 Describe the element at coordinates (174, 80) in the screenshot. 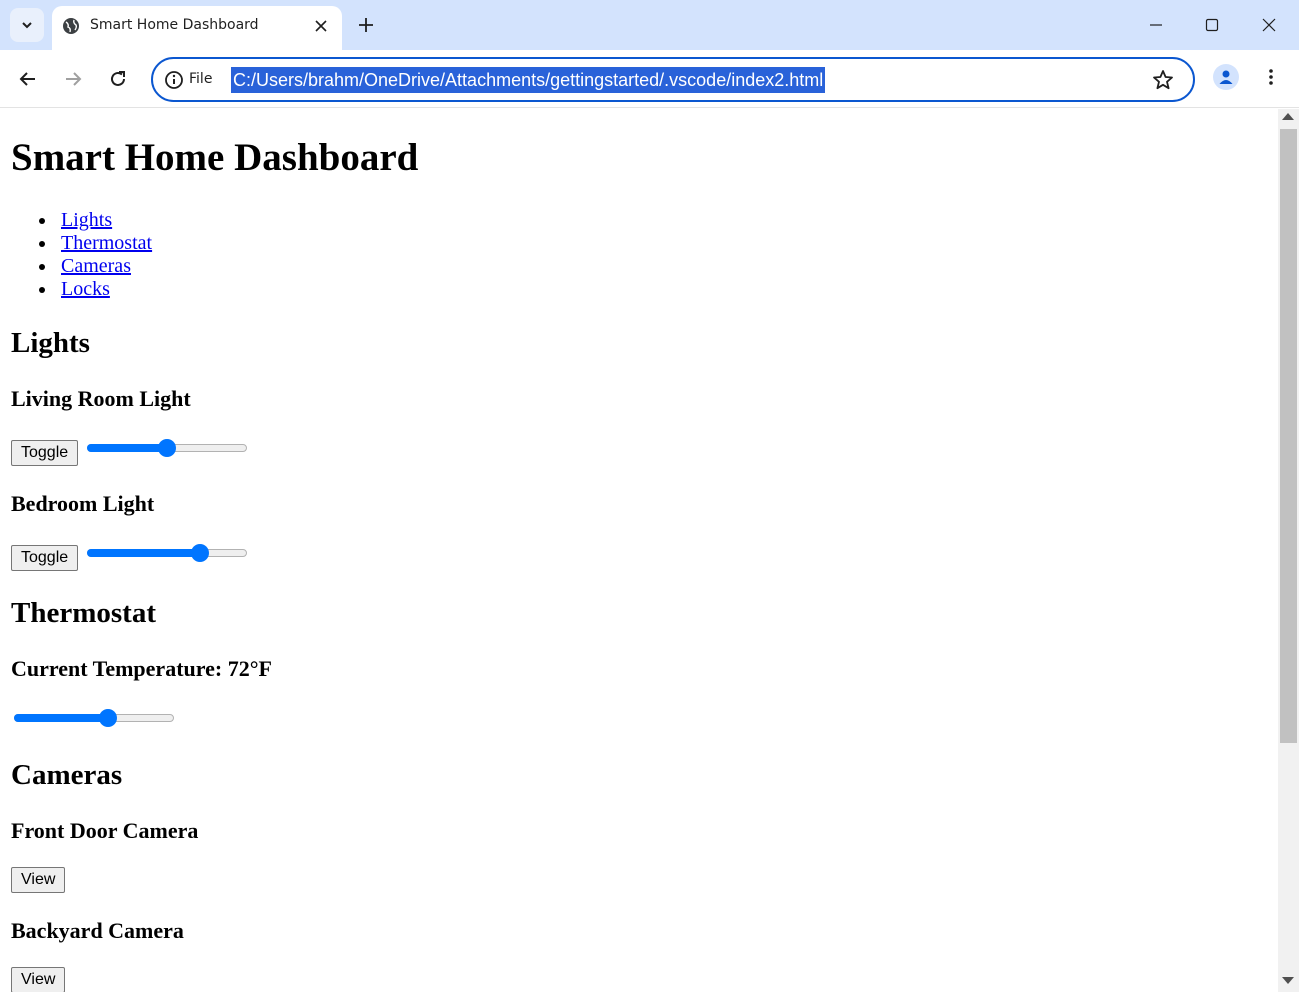

I see `info-icon` at that location.